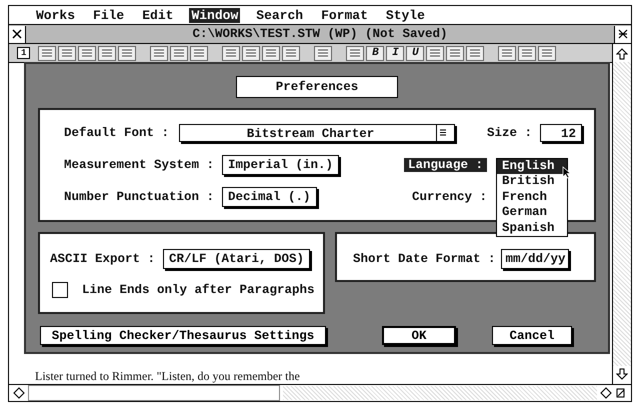  What do you see at coordinates (198, 289) in the screenshot?
I see `checkbox-label: Line Ends only after Paragraphs` at bounding box center [198, 289].